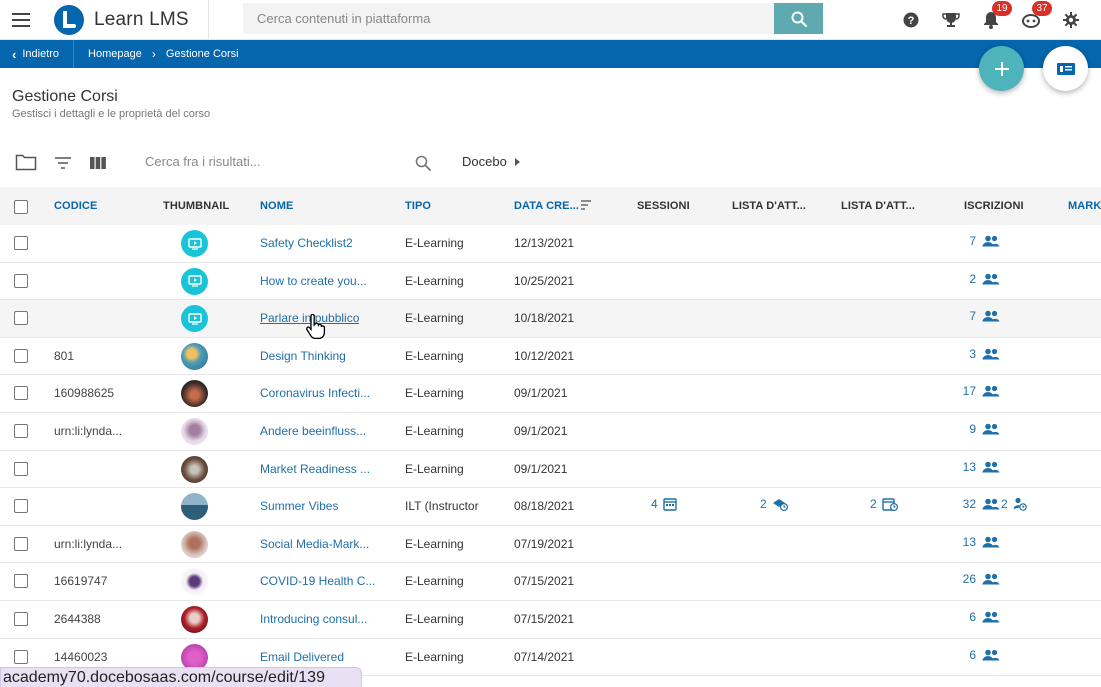  What do you see at coordinates (63, 163) in the screenshot?
I see `filter-button` at bounding box center [63, 163].